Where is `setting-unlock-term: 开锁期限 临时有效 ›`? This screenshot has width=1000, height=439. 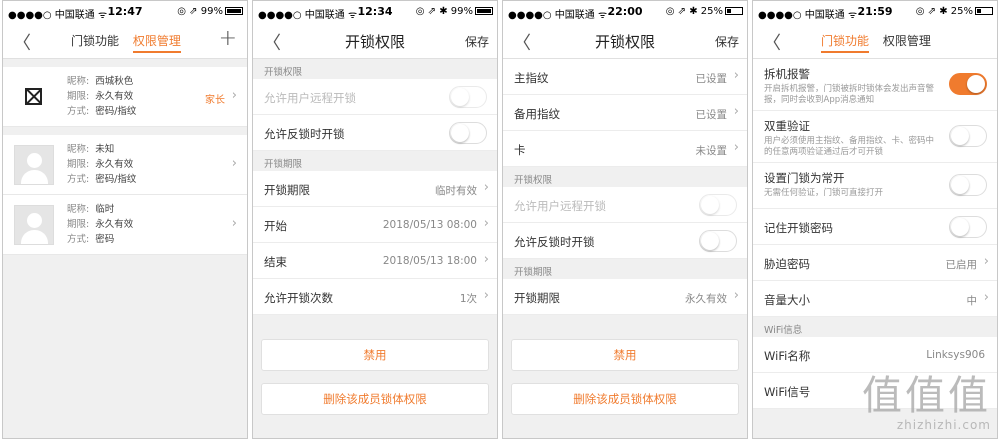
setting-unlock-term: 开锁期限 临时有效 › is located at coordinates (375, 189).